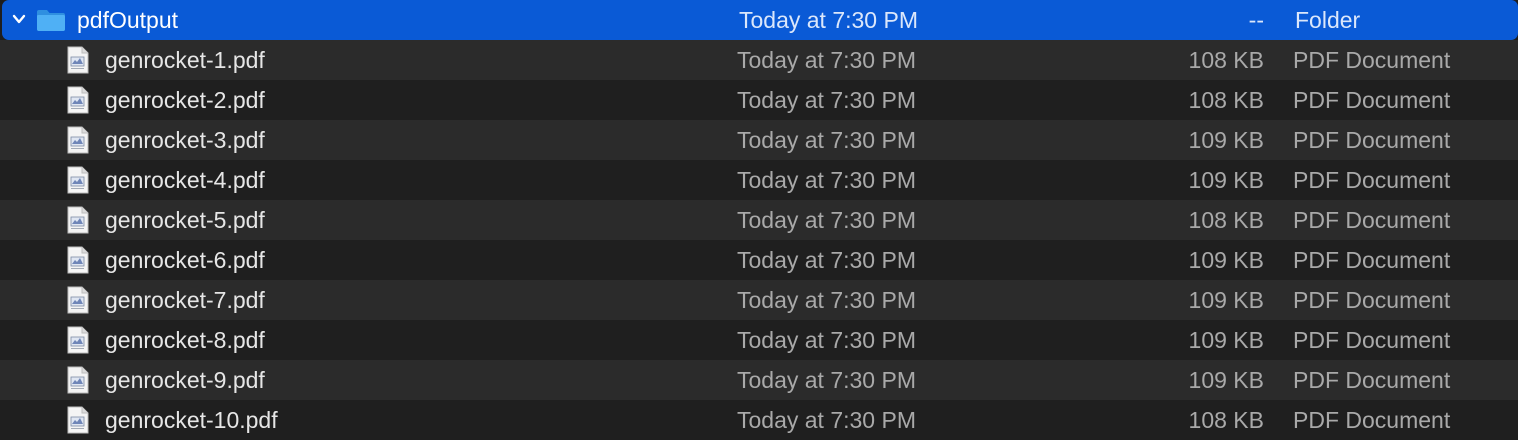  What do you see at coordinates (1256, 20) in the screenshot?
I see `file-size: --` at bounding box center [1256, 20].